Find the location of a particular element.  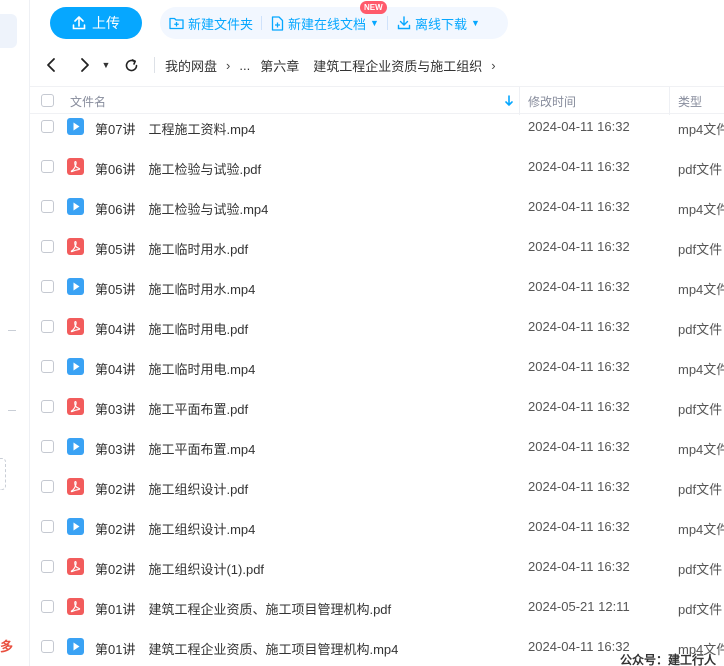

file-row: 第06讲 施工检验与试验.mp4 2024-04-11 16:32 mp4文件 is located at coordinates (377, 207).